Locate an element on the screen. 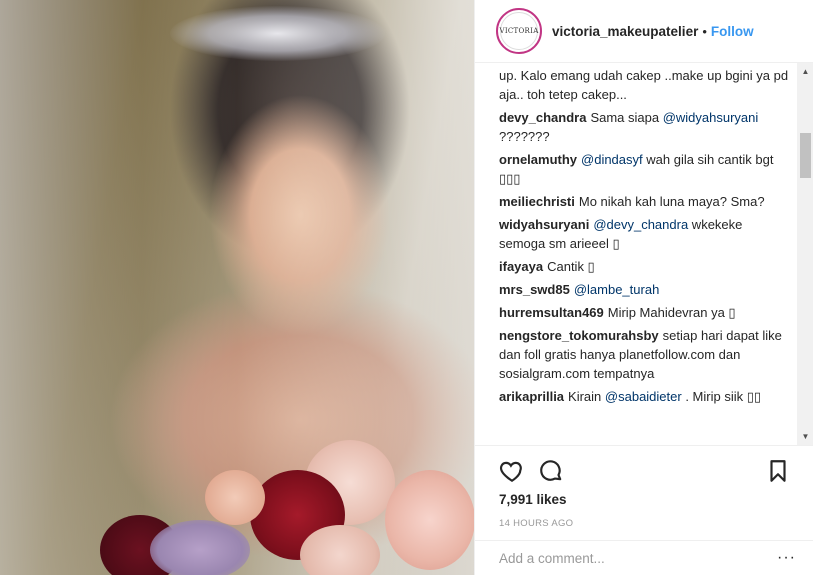 This screenshot has width=813, height=575. comment-text: Kirain is located at coordinates (586, 396).